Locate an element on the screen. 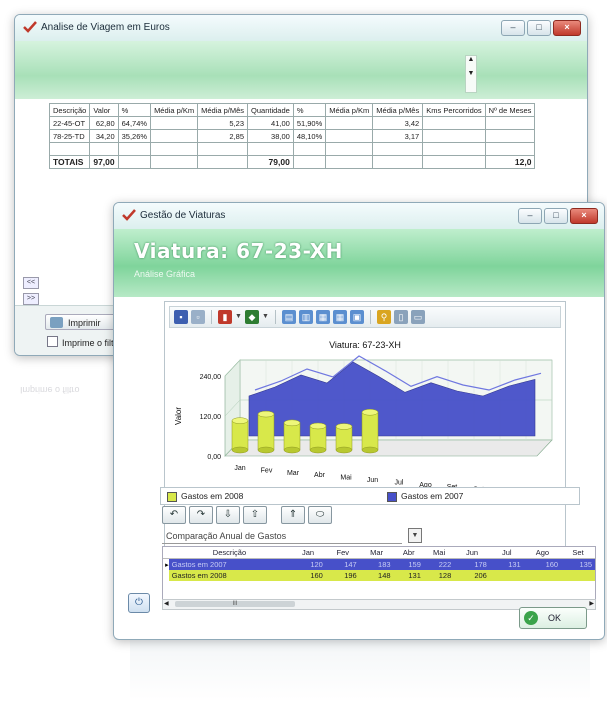 The image size is (607, 713). refresh-button: ⏻ is located at coordinates (139, 603).